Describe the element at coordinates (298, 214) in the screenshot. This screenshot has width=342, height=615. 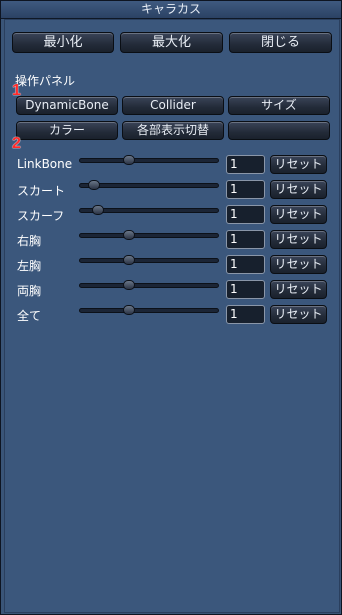
I see `reset-button-scarf: リセット` at that location.